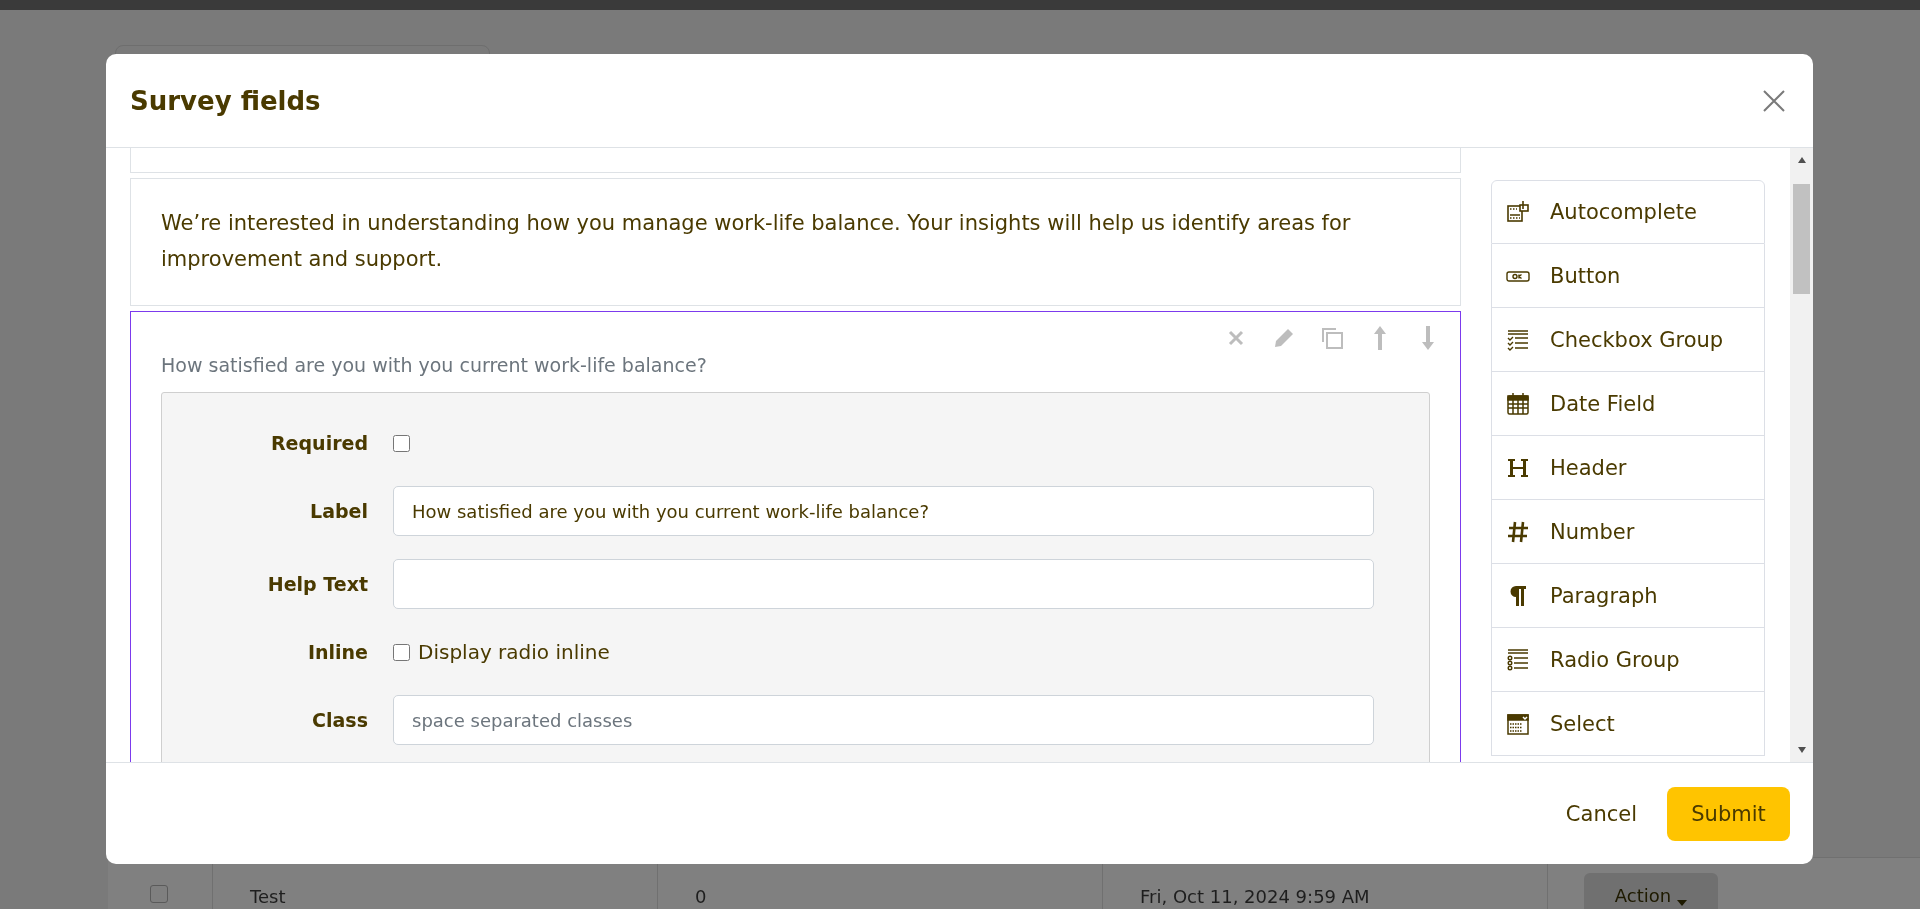  What do you see at coordinates (1628, 660) in the screenshot?
I see `toolbox-item: Radio Group` at bounding box center [1628, 660].